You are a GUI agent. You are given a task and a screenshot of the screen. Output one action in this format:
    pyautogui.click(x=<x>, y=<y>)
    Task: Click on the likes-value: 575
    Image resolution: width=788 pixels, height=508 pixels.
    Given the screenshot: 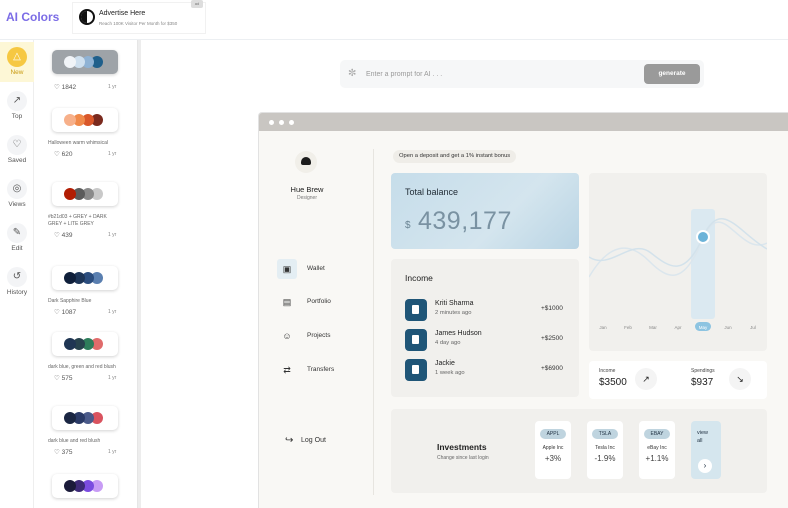 What is the action you would take?
    pyautogui.click(x=67, y=378)
    